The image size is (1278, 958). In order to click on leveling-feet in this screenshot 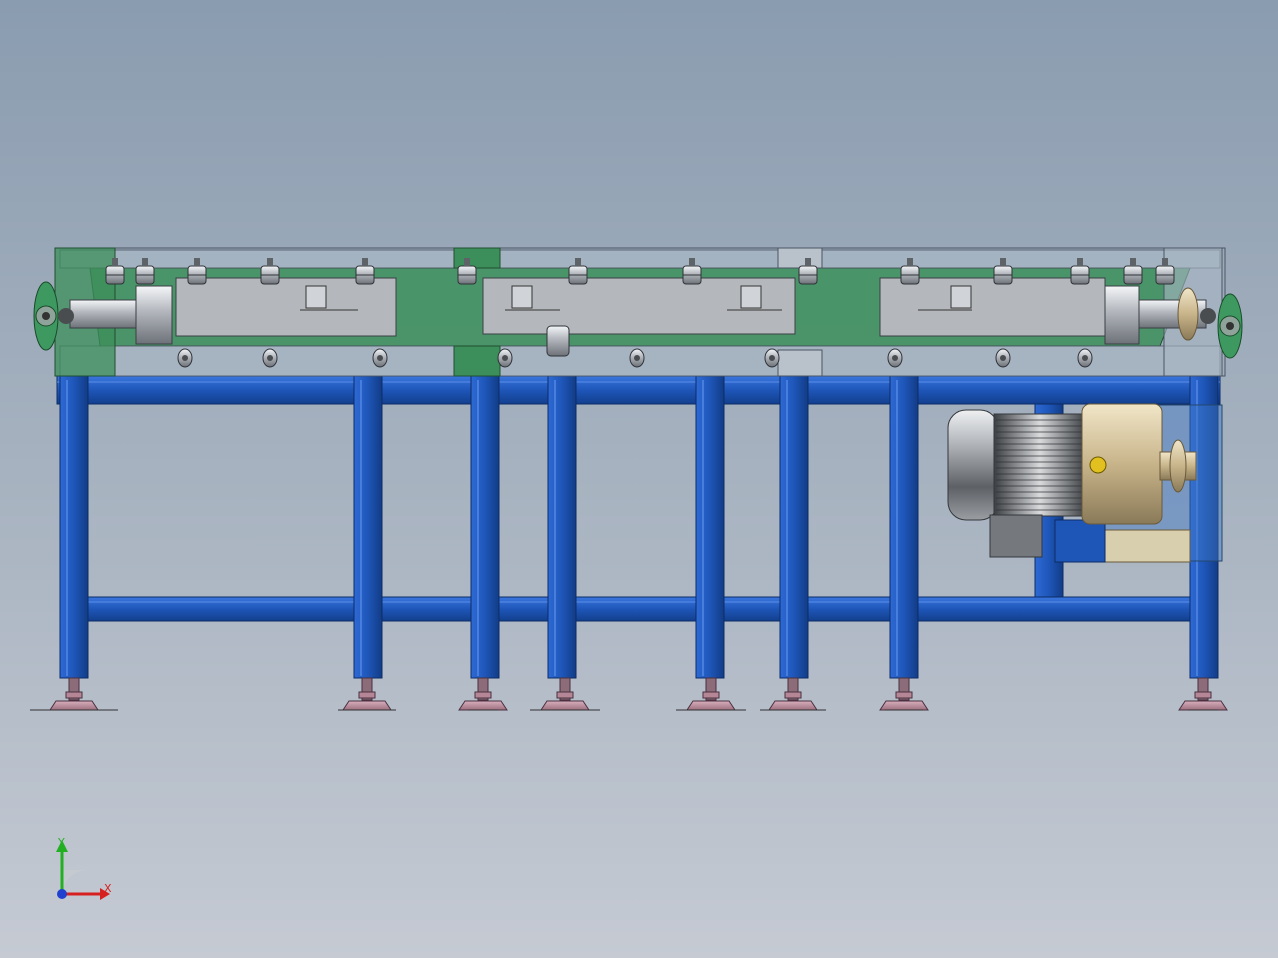, I will do `click(629, 694)`.